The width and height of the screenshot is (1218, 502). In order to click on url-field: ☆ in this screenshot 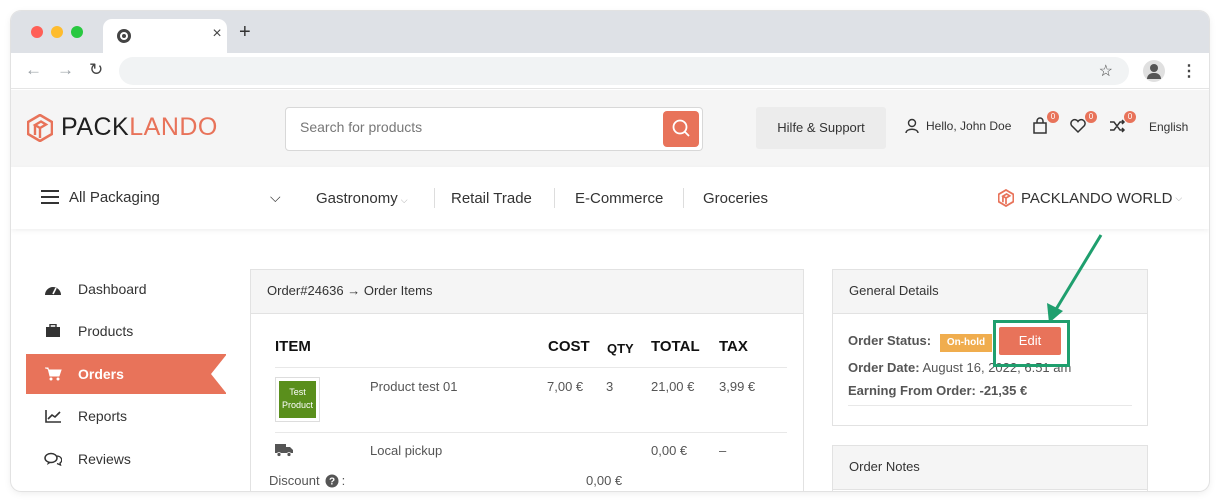, I will do `click(624, 71)`.